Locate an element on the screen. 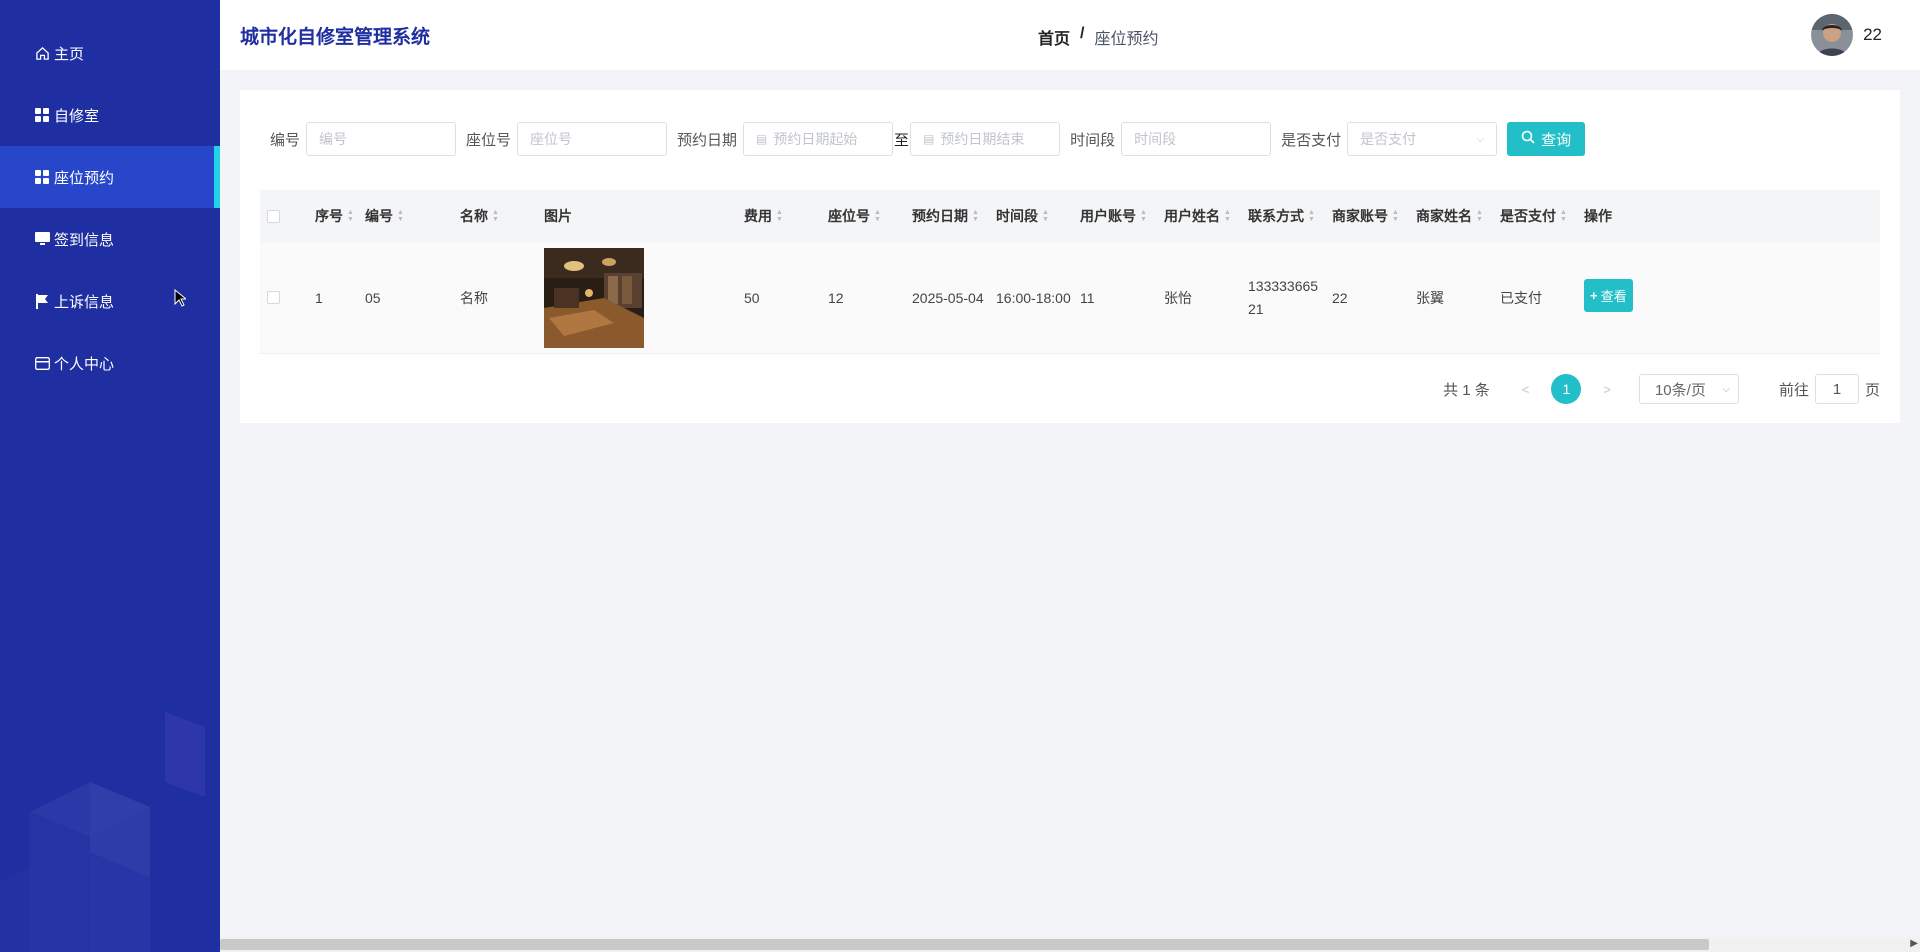 The width and height of the screenshot is (1920, 952). goto-page-value: 1 is located at coordinates (1837, 389).